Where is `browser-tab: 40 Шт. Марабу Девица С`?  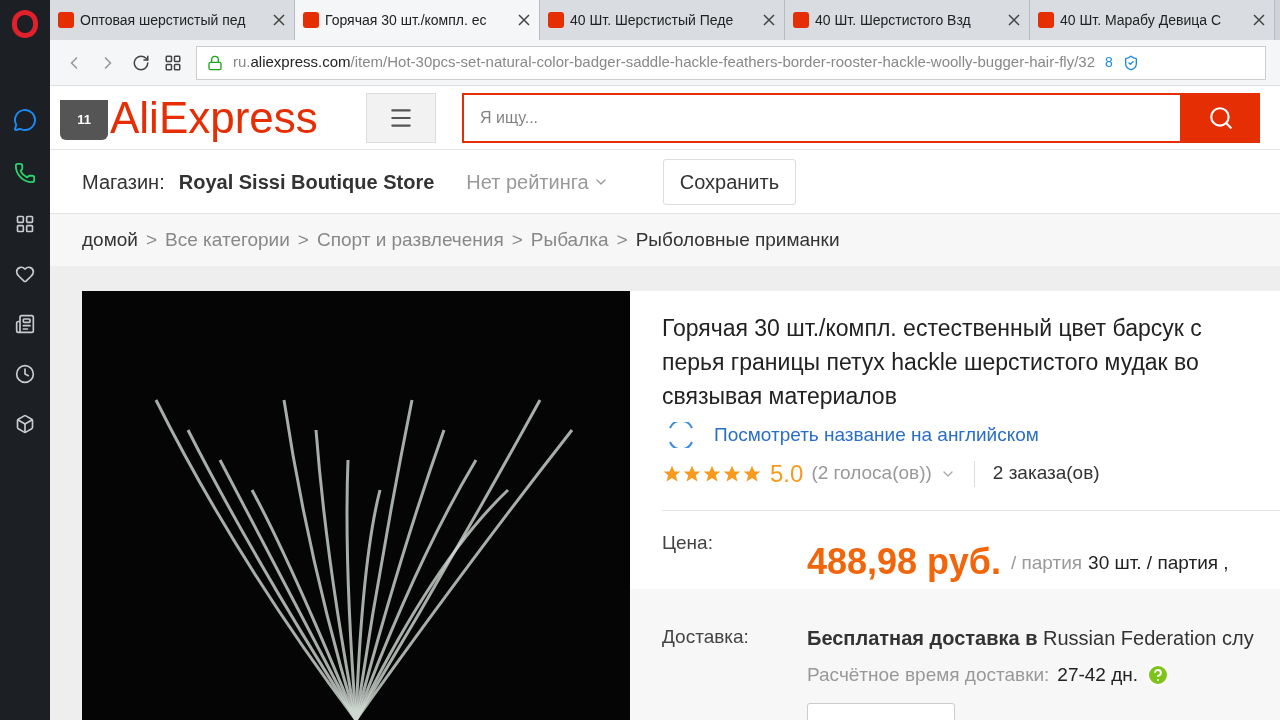 browser-tab: 40 Шт. Марабу Девица С is located at coordinates (1152, 20).